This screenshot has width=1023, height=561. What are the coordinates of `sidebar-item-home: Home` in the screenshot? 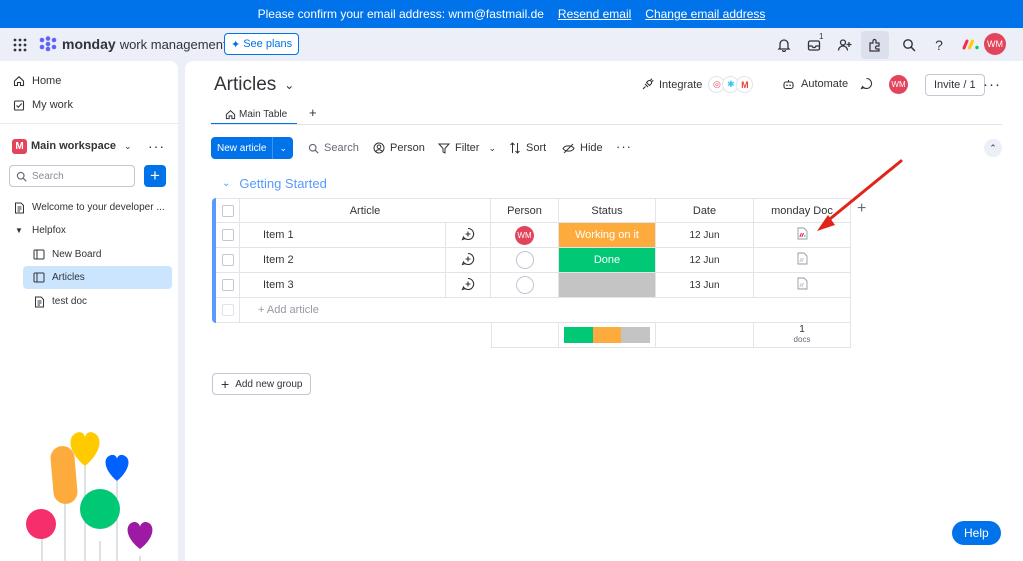 It's located at (30, 80).